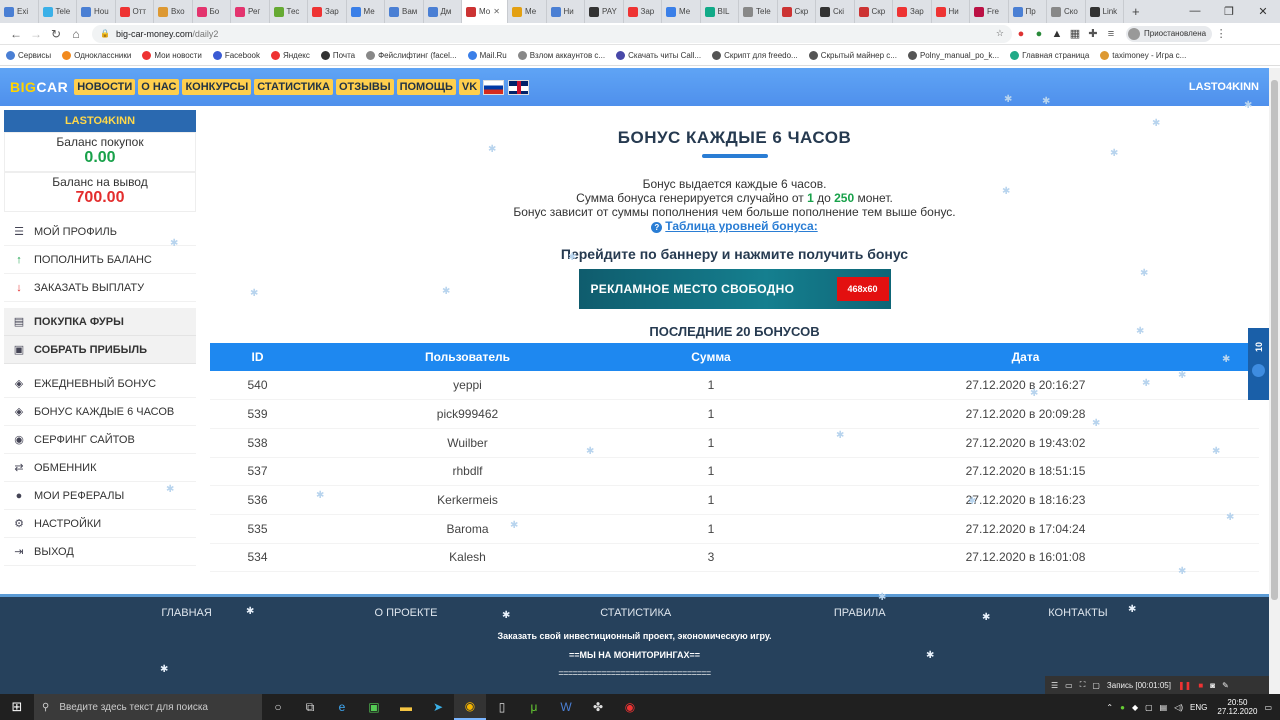 Image resolution: width=1280 pixels, height=720 pixels. Describe the element at coordinates (100, 552) in the screenshot. I see `sidebar-item: ⇥ ВЫХОД` at that location.